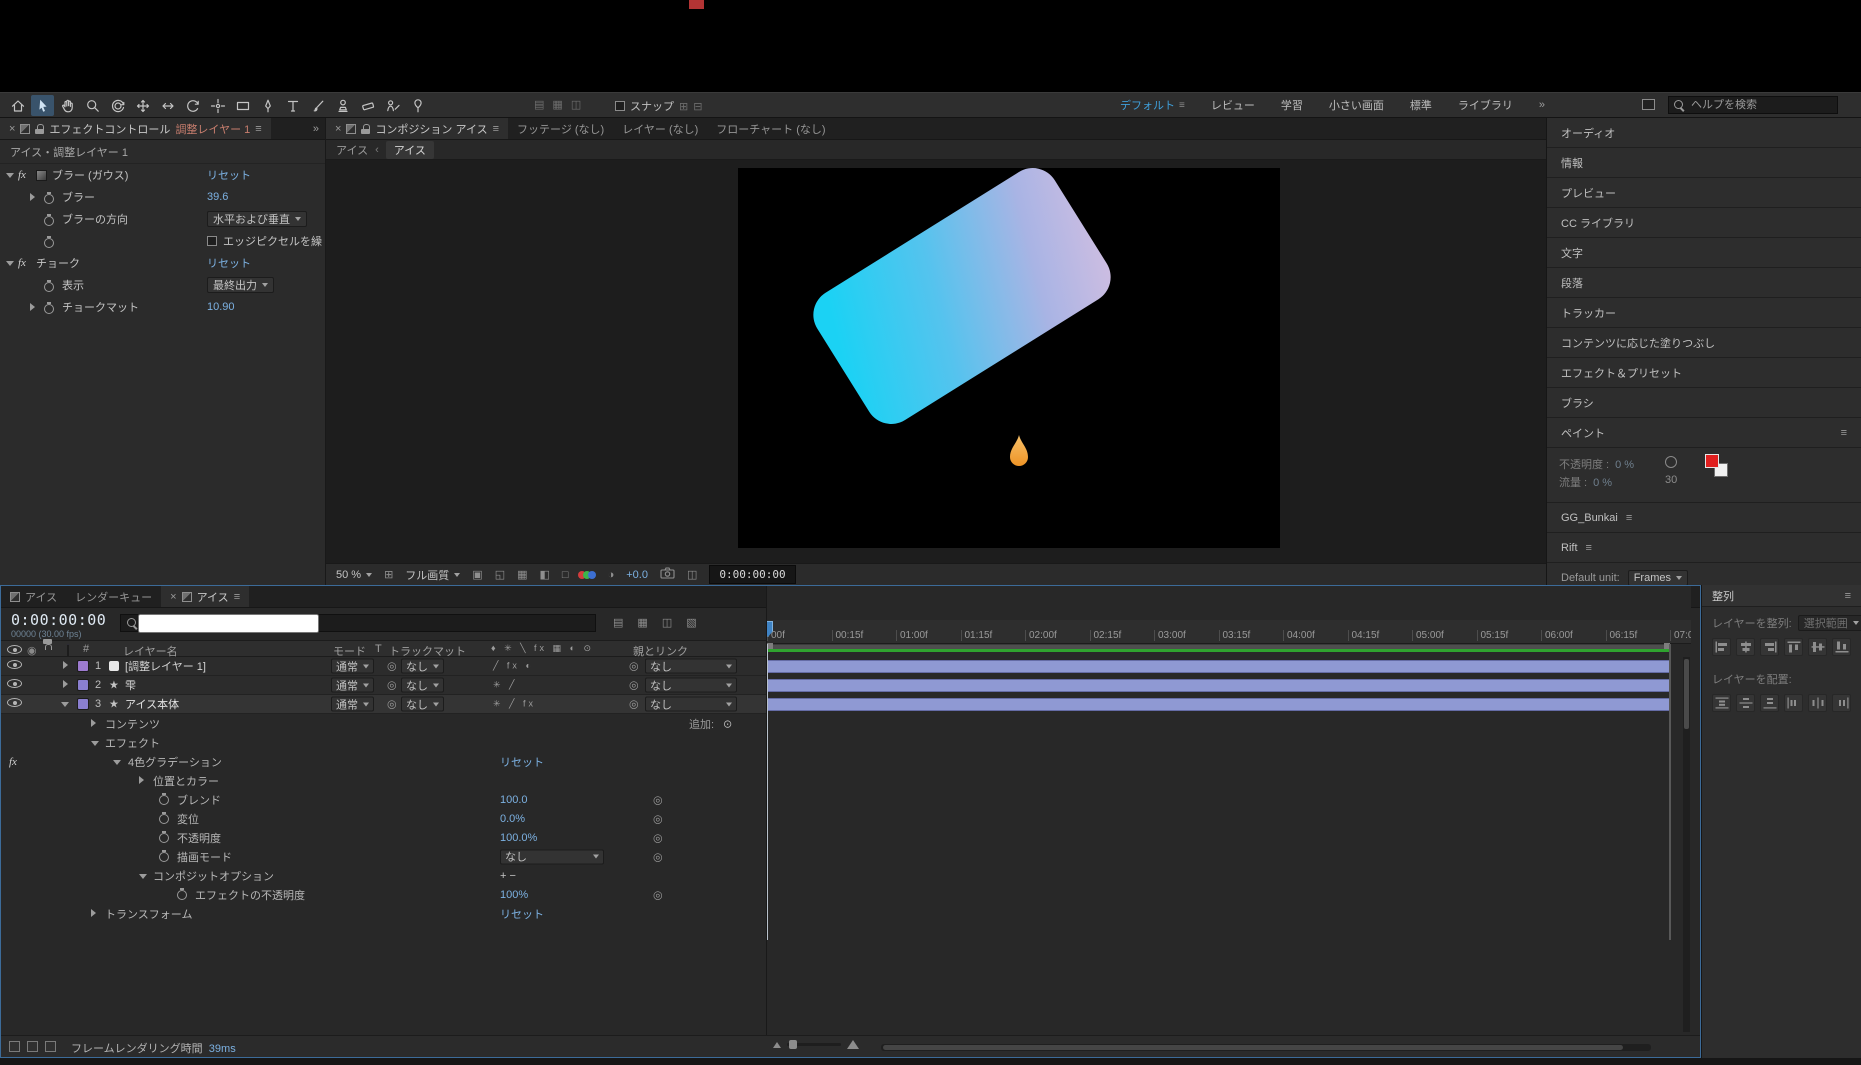  What do you see at coordinates (697, 106) in the screenshot?
I see `snap-along-edge-icon: ⊟` at bounding box center [697, 106].